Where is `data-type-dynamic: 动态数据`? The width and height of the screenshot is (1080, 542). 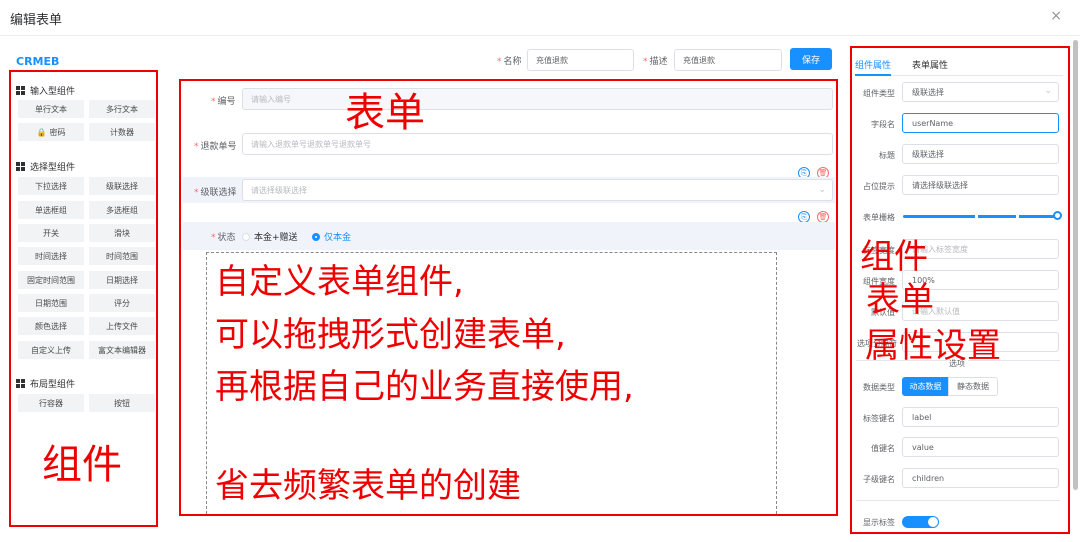 data-type-dynamic: 动态数据 is located at coordinates (925, 386).